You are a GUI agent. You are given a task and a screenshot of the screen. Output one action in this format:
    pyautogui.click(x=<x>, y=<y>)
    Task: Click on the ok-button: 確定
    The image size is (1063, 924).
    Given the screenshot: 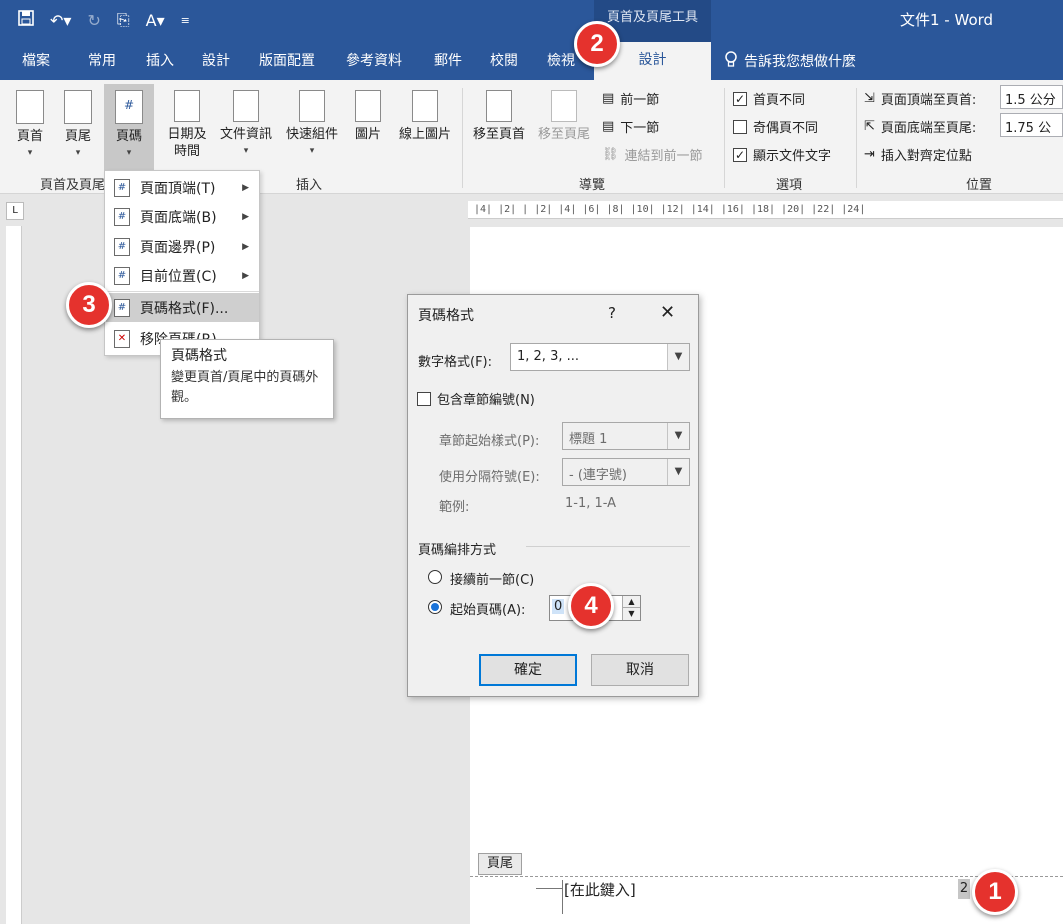 What is the action you would take?
    pyautogui.click(x=528, y=670)
    